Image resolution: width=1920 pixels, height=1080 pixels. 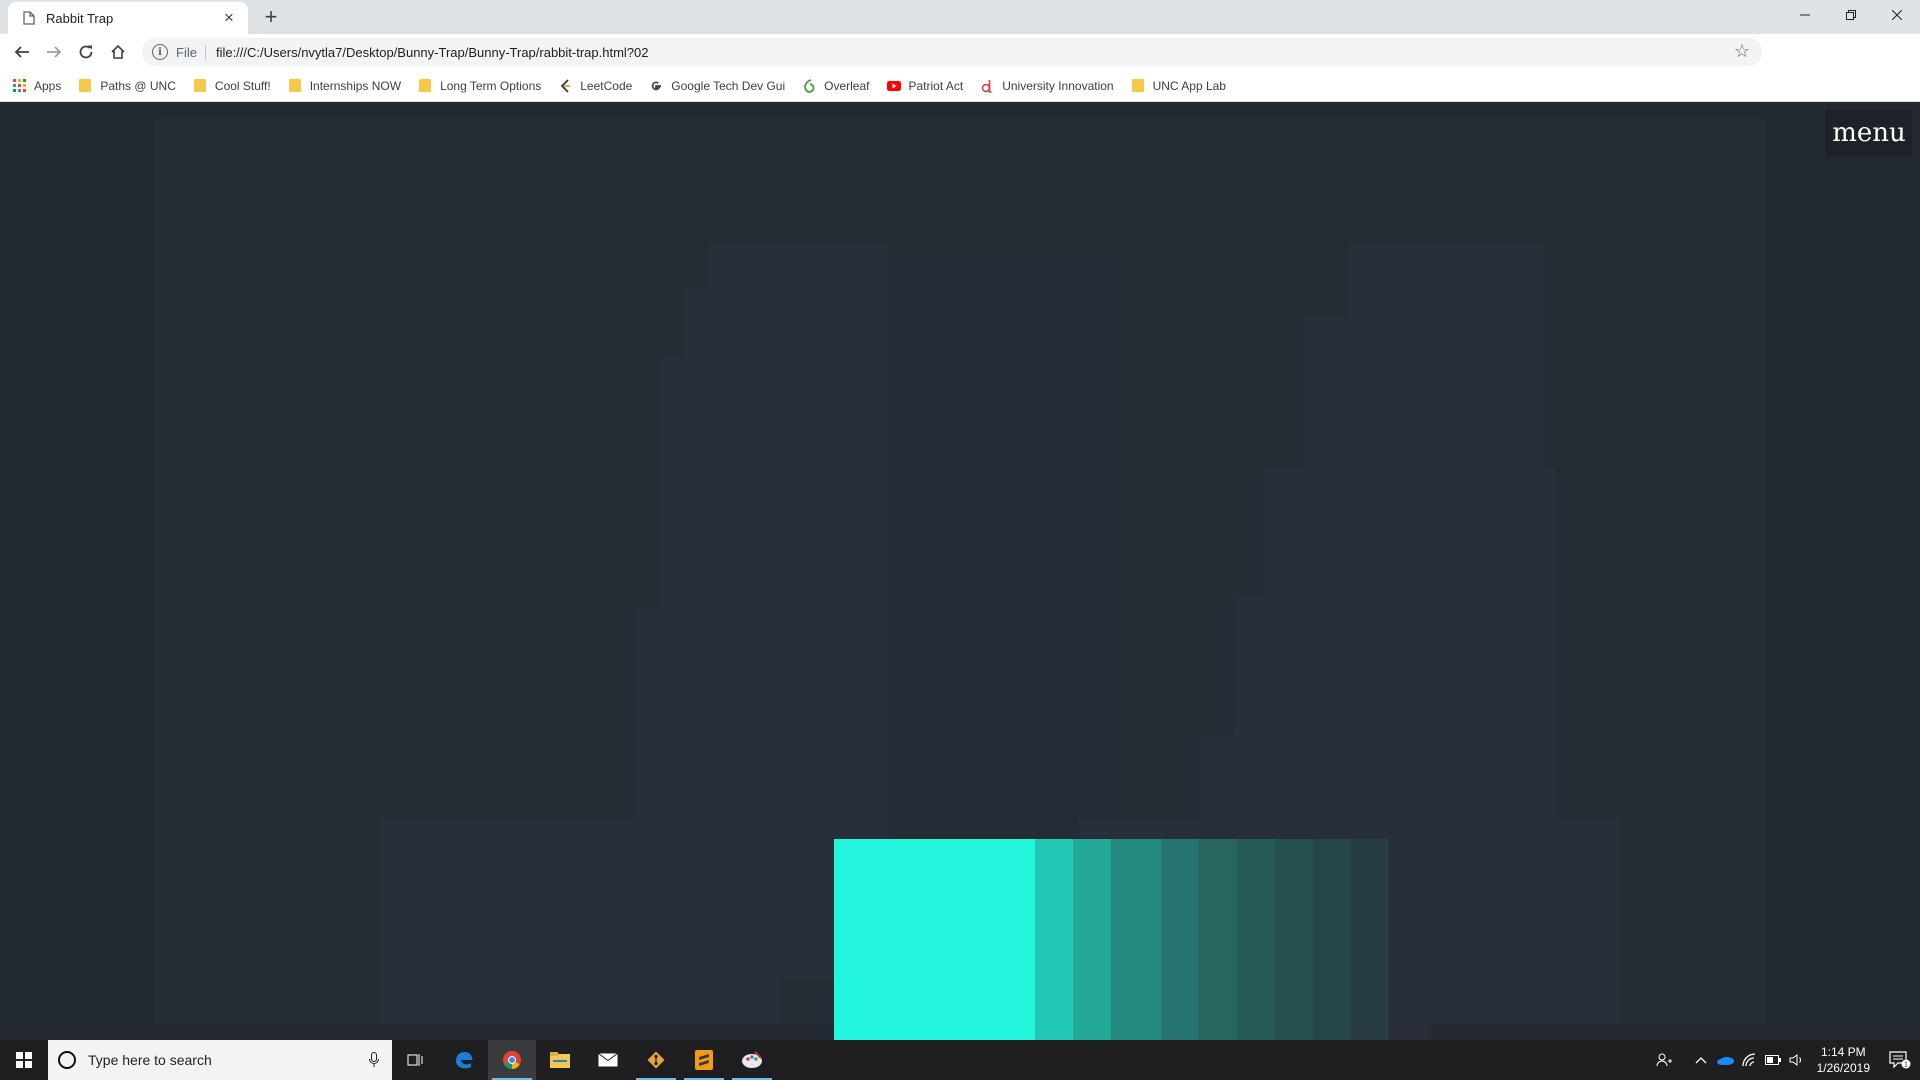 What do you see at coordinates (118, 52) in the screenshot?
I see `home-icon` at bounding box center [118, 52].